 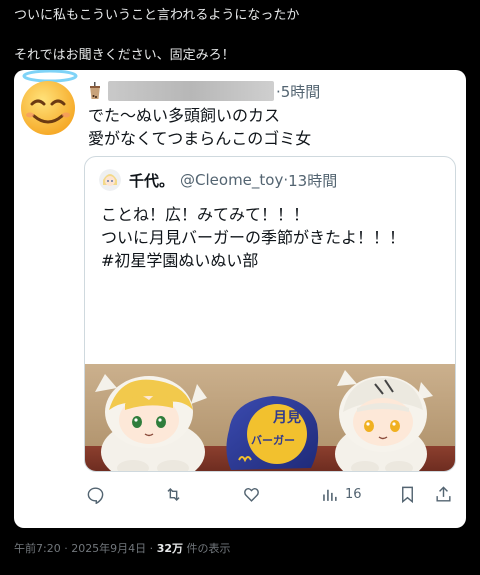 What do you see at coordinates (85, 548) in the screenshot?
I see `post-timestamp: 午前7:20 · 2025年9月4日 ·` at bounding box center [85, 548].